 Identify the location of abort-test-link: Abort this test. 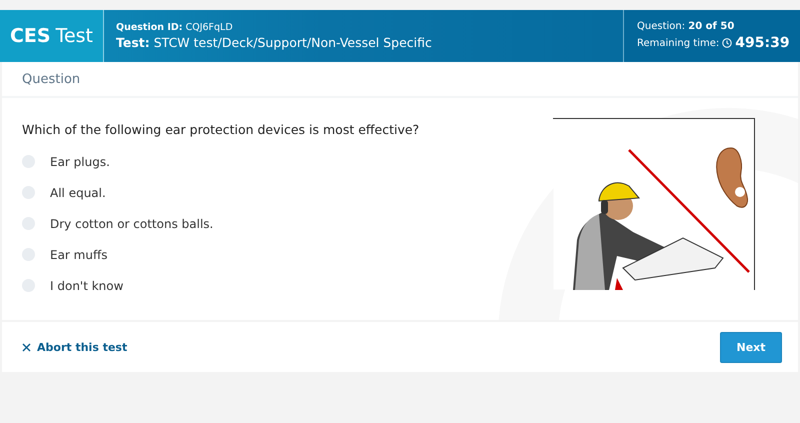
(75, 347).